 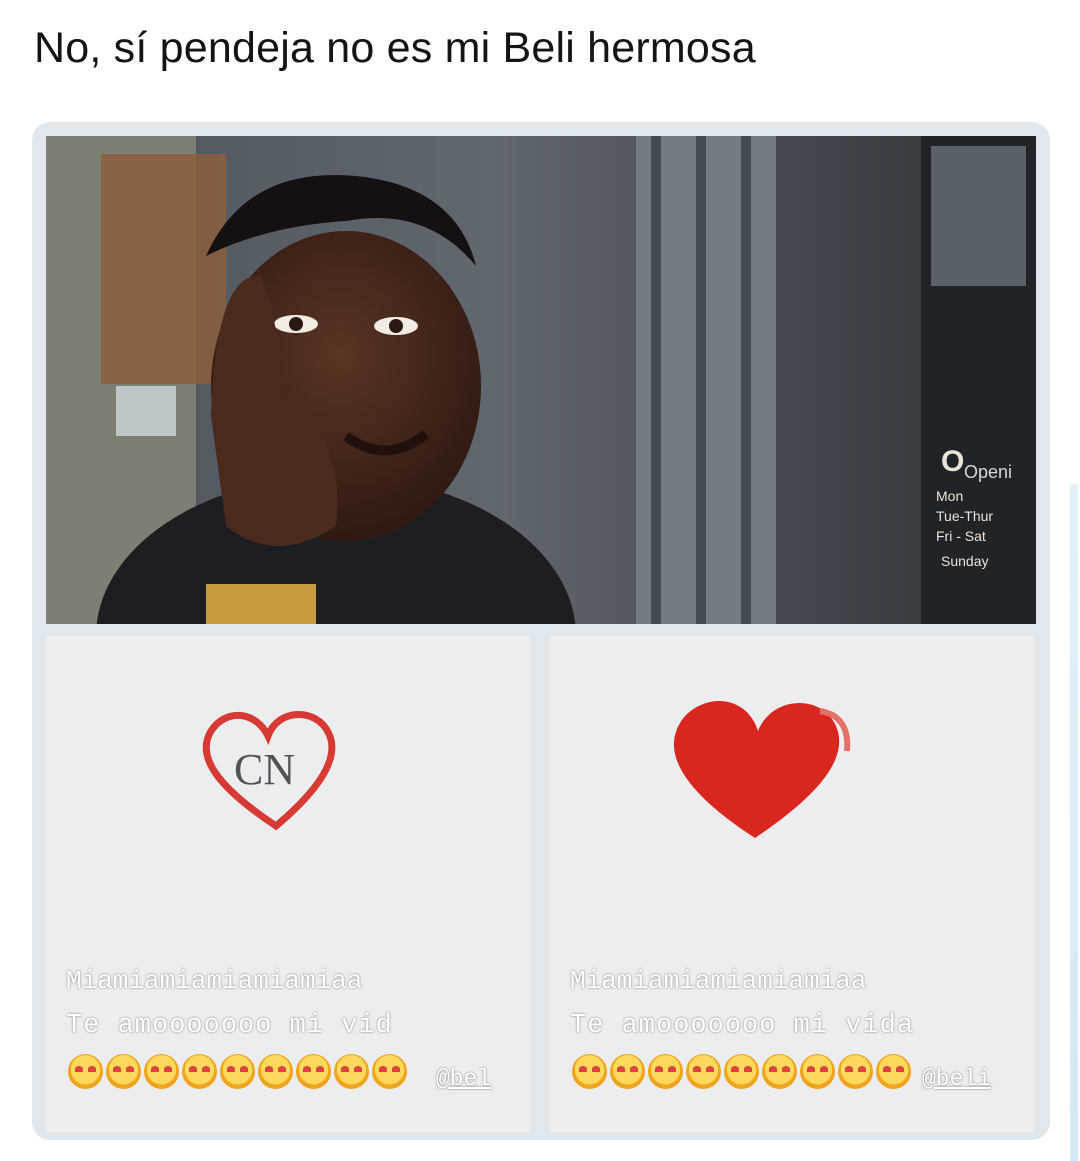 What do you see at coordinates (264, 769) in the screenshot?
I see `heart-initials: CN` at bounding box center [264, 769].